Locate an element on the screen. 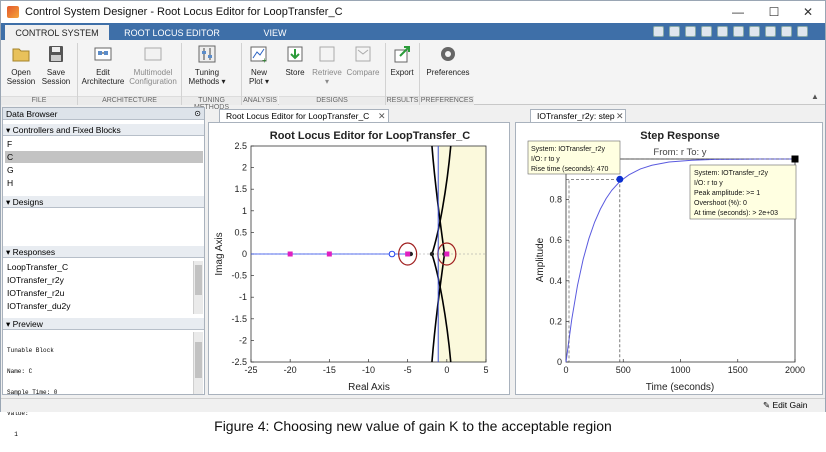  close-window-button: ✕ is located at coordinates (808, 12).